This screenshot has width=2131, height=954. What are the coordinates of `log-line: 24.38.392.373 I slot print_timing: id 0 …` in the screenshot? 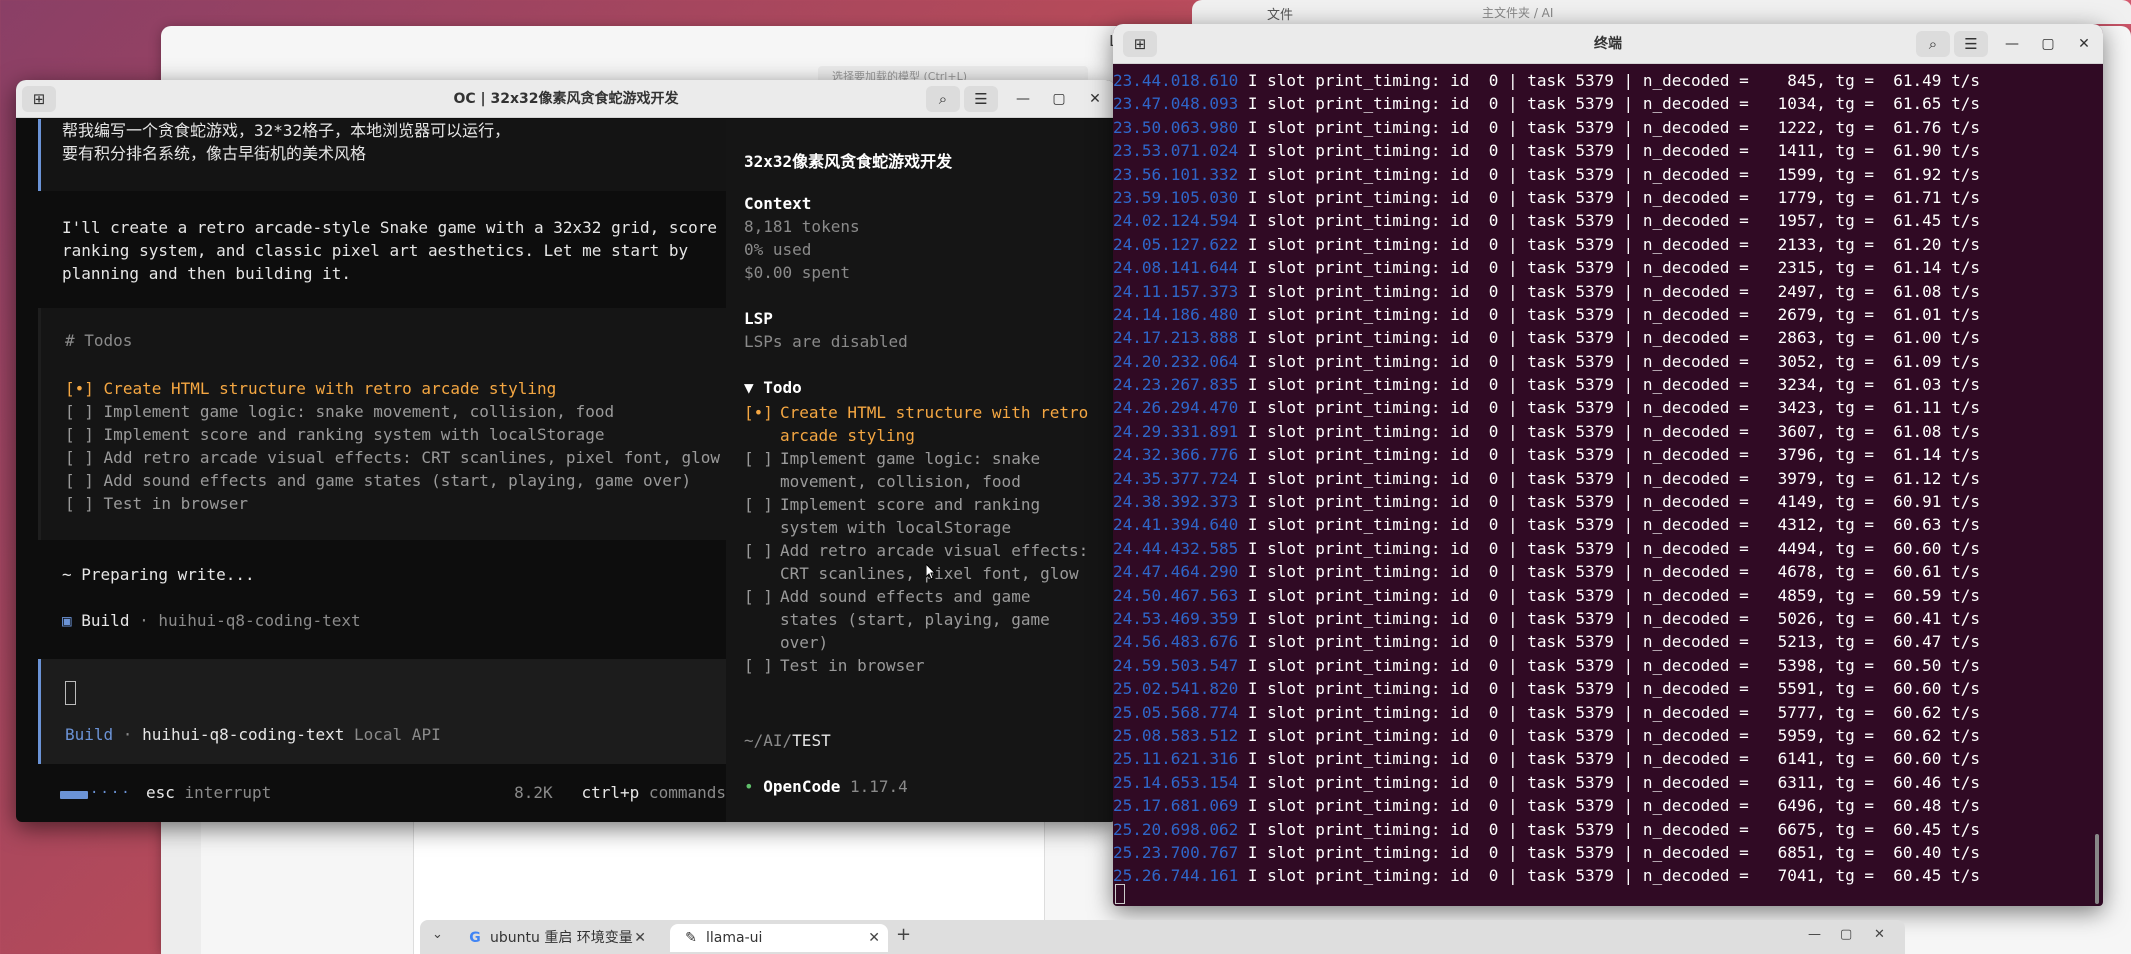 It's located at (1546, 502).